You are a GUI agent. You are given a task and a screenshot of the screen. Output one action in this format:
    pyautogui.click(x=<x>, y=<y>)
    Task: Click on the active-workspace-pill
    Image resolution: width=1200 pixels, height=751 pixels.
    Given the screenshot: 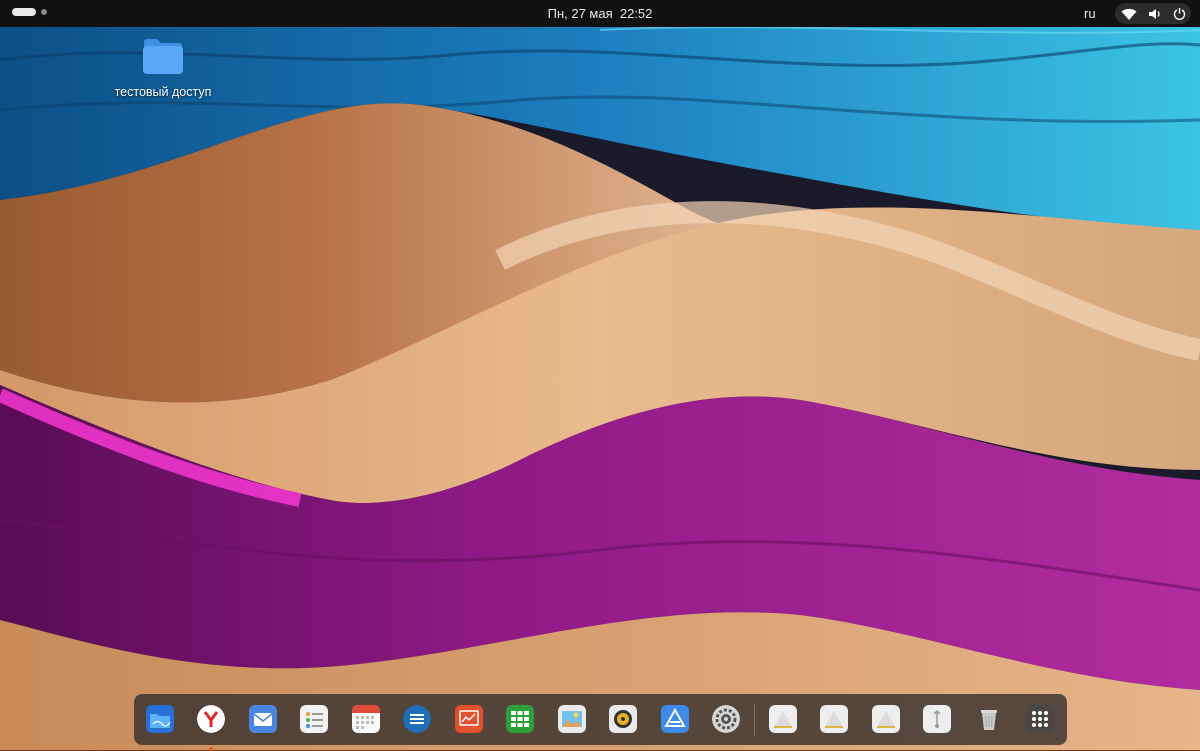 What is the action you would take?
    pyautogui.click(x=24, y=12)
    